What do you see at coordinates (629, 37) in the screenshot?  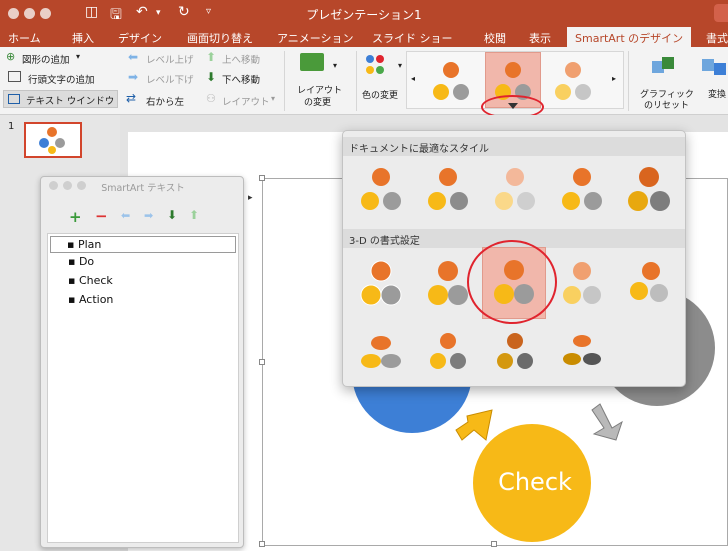 I see `tab-smartart-design: SmartArt のデザイン` at bounding box center [629, 37].